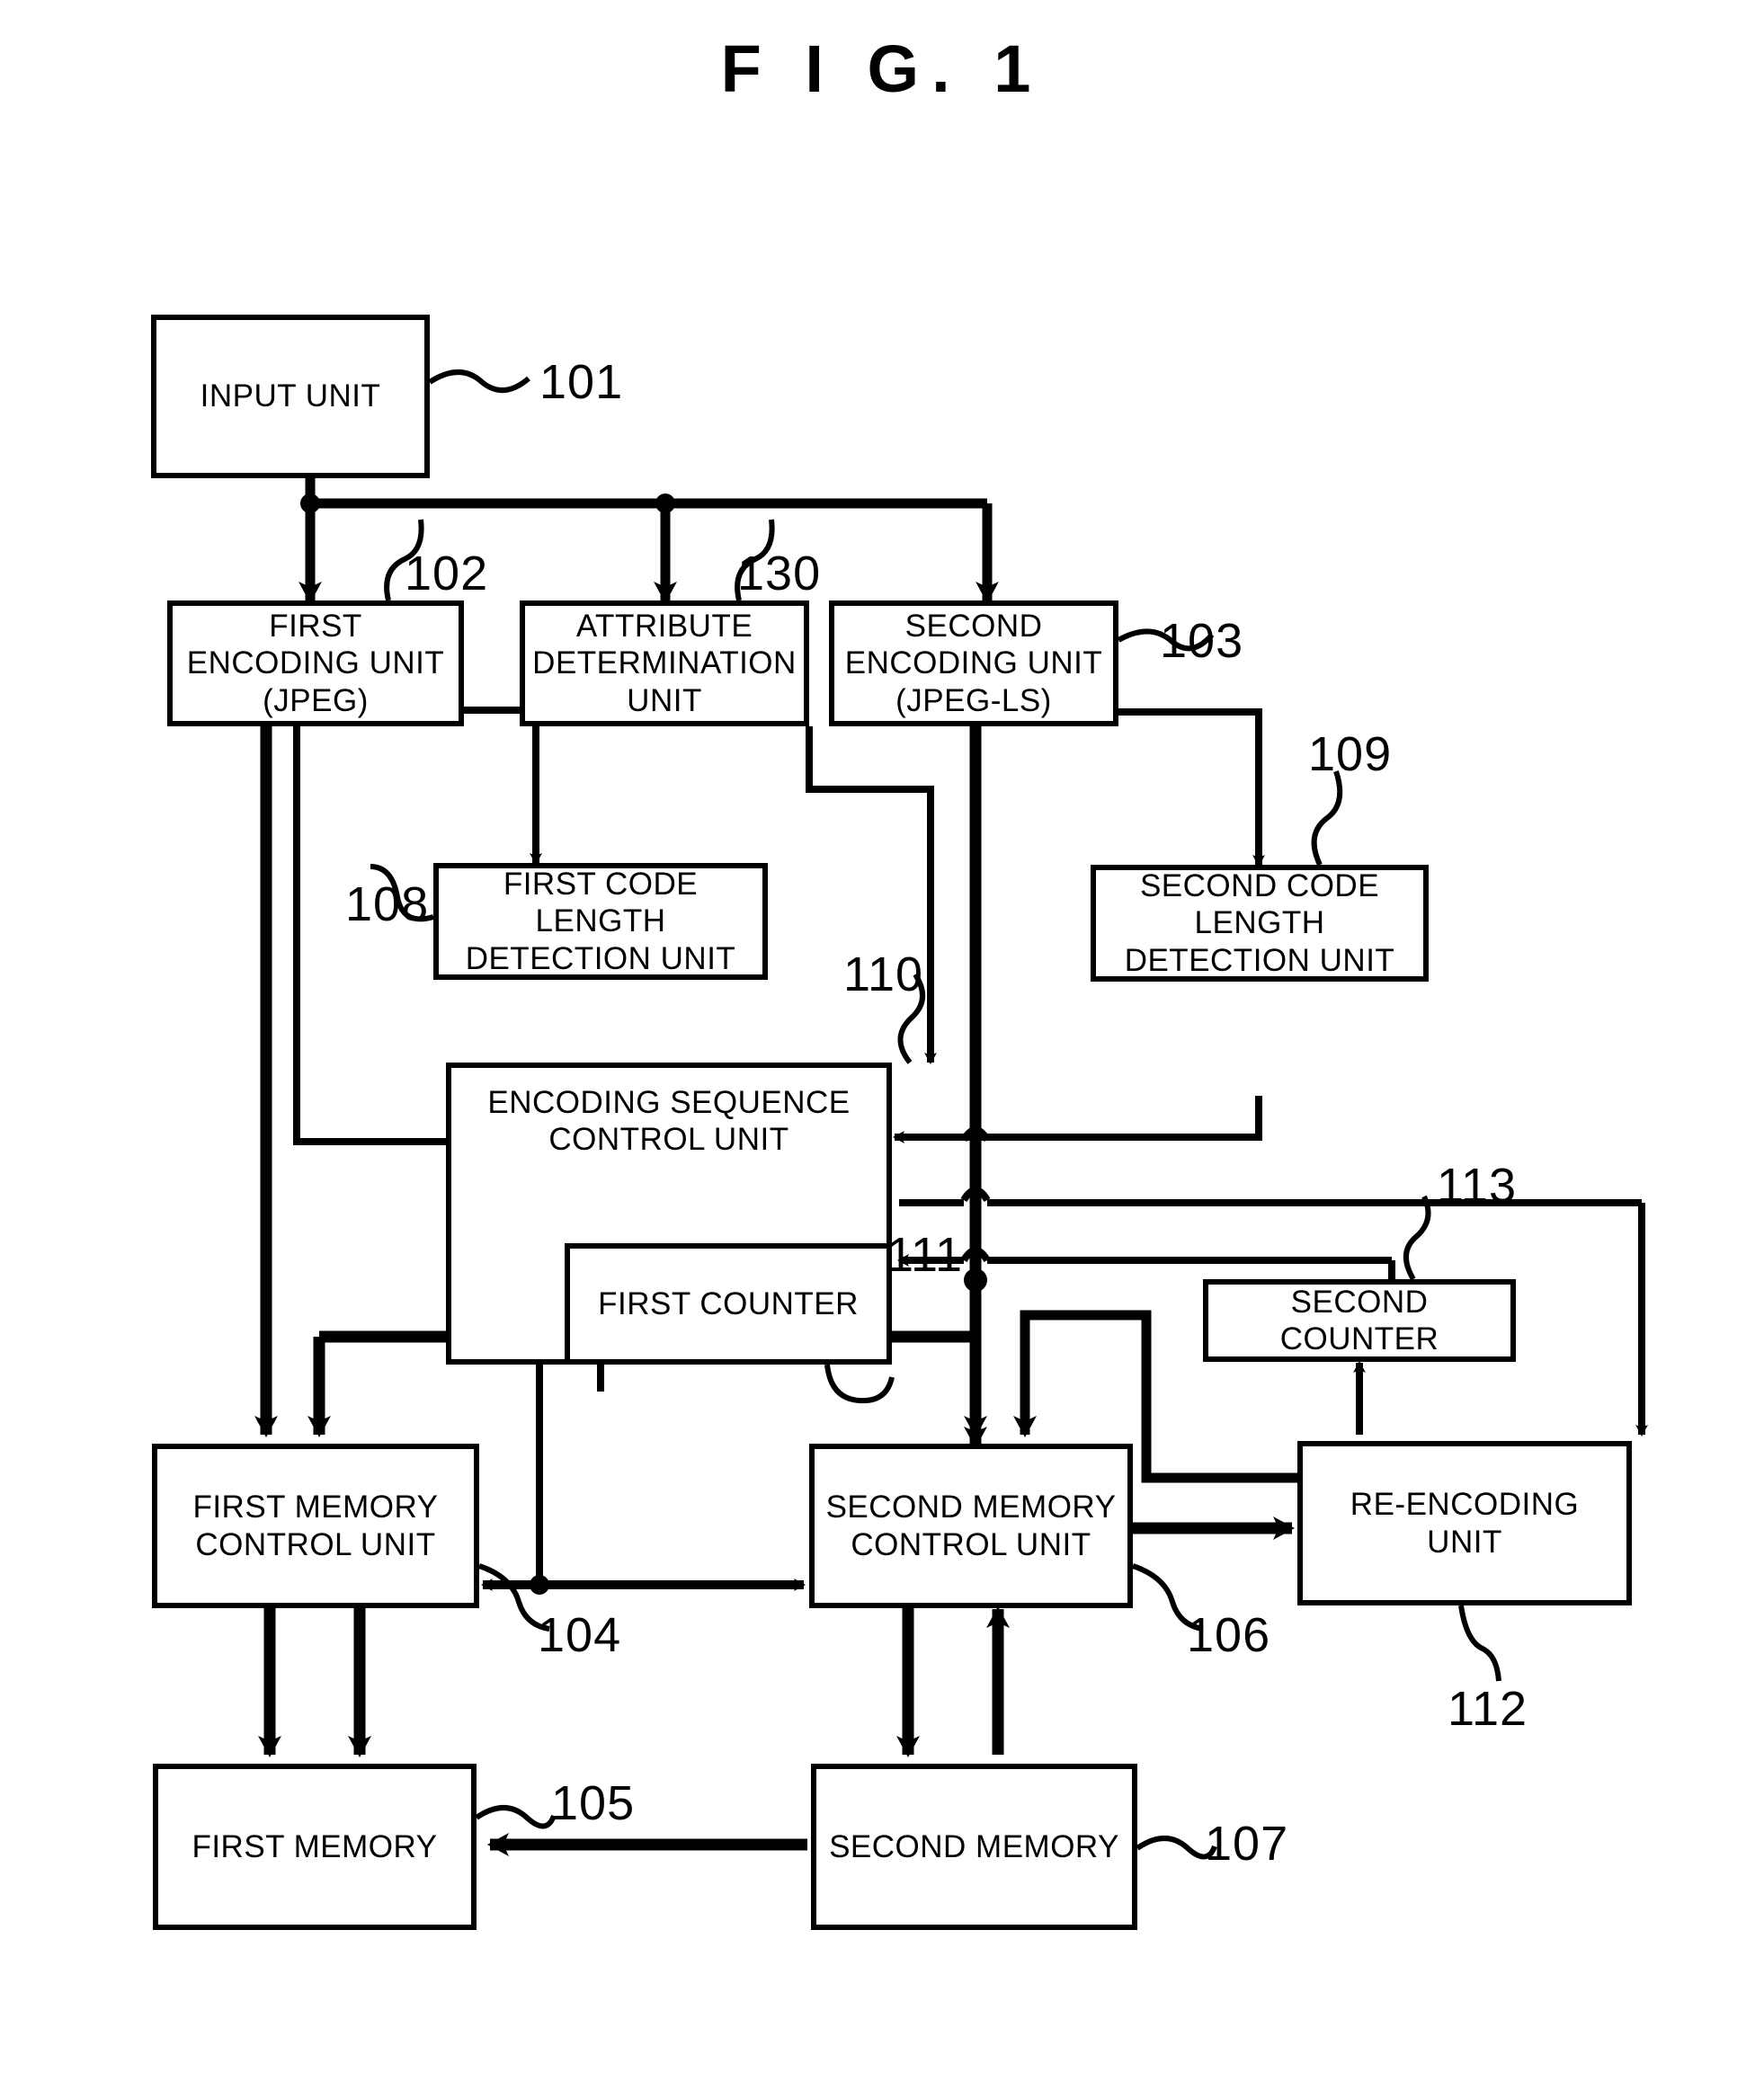 This screenshot has height=2090, width=1764. Describe the element at coordinates (447, 574) in the screenshot. I see `ref-102: 102` at that location.